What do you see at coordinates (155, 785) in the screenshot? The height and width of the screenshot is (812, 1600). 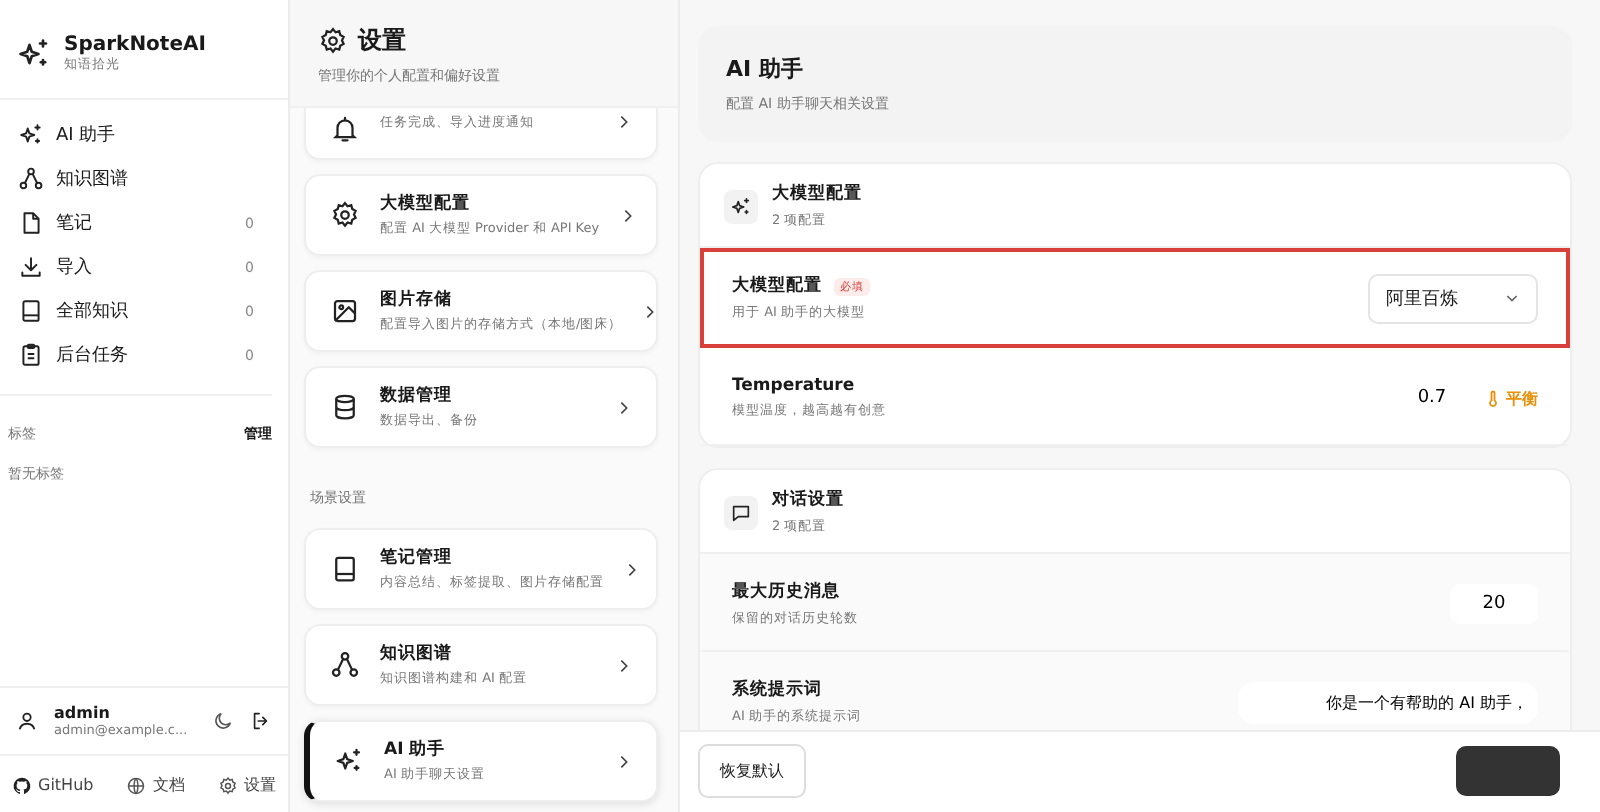 I see `footer-link: 文档` at bounding box center [155, 785].